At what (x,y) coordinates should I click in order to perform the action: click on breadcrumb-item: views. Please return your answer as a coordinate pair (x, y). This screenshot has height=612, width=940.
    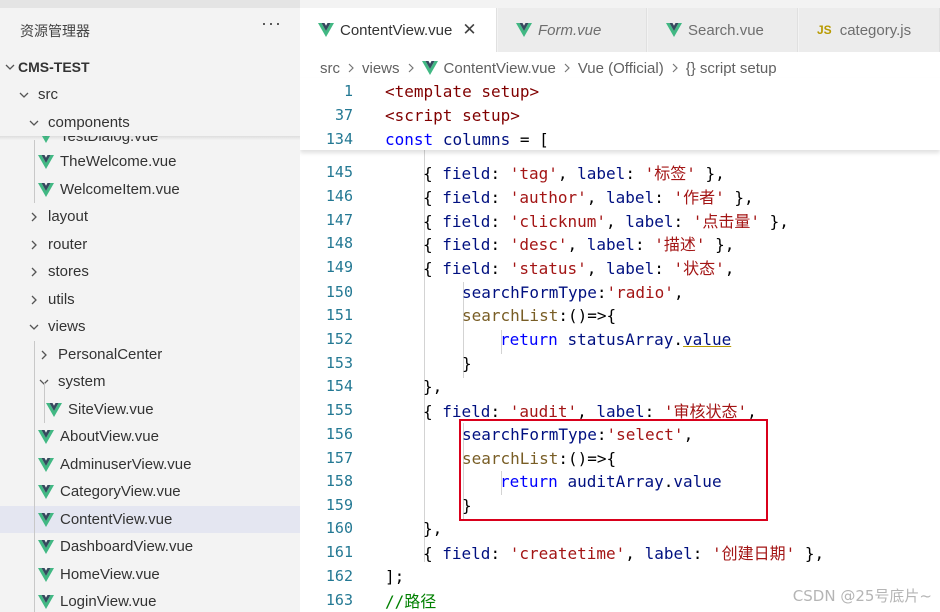
    Looking at the image, I should click on (381, 68).